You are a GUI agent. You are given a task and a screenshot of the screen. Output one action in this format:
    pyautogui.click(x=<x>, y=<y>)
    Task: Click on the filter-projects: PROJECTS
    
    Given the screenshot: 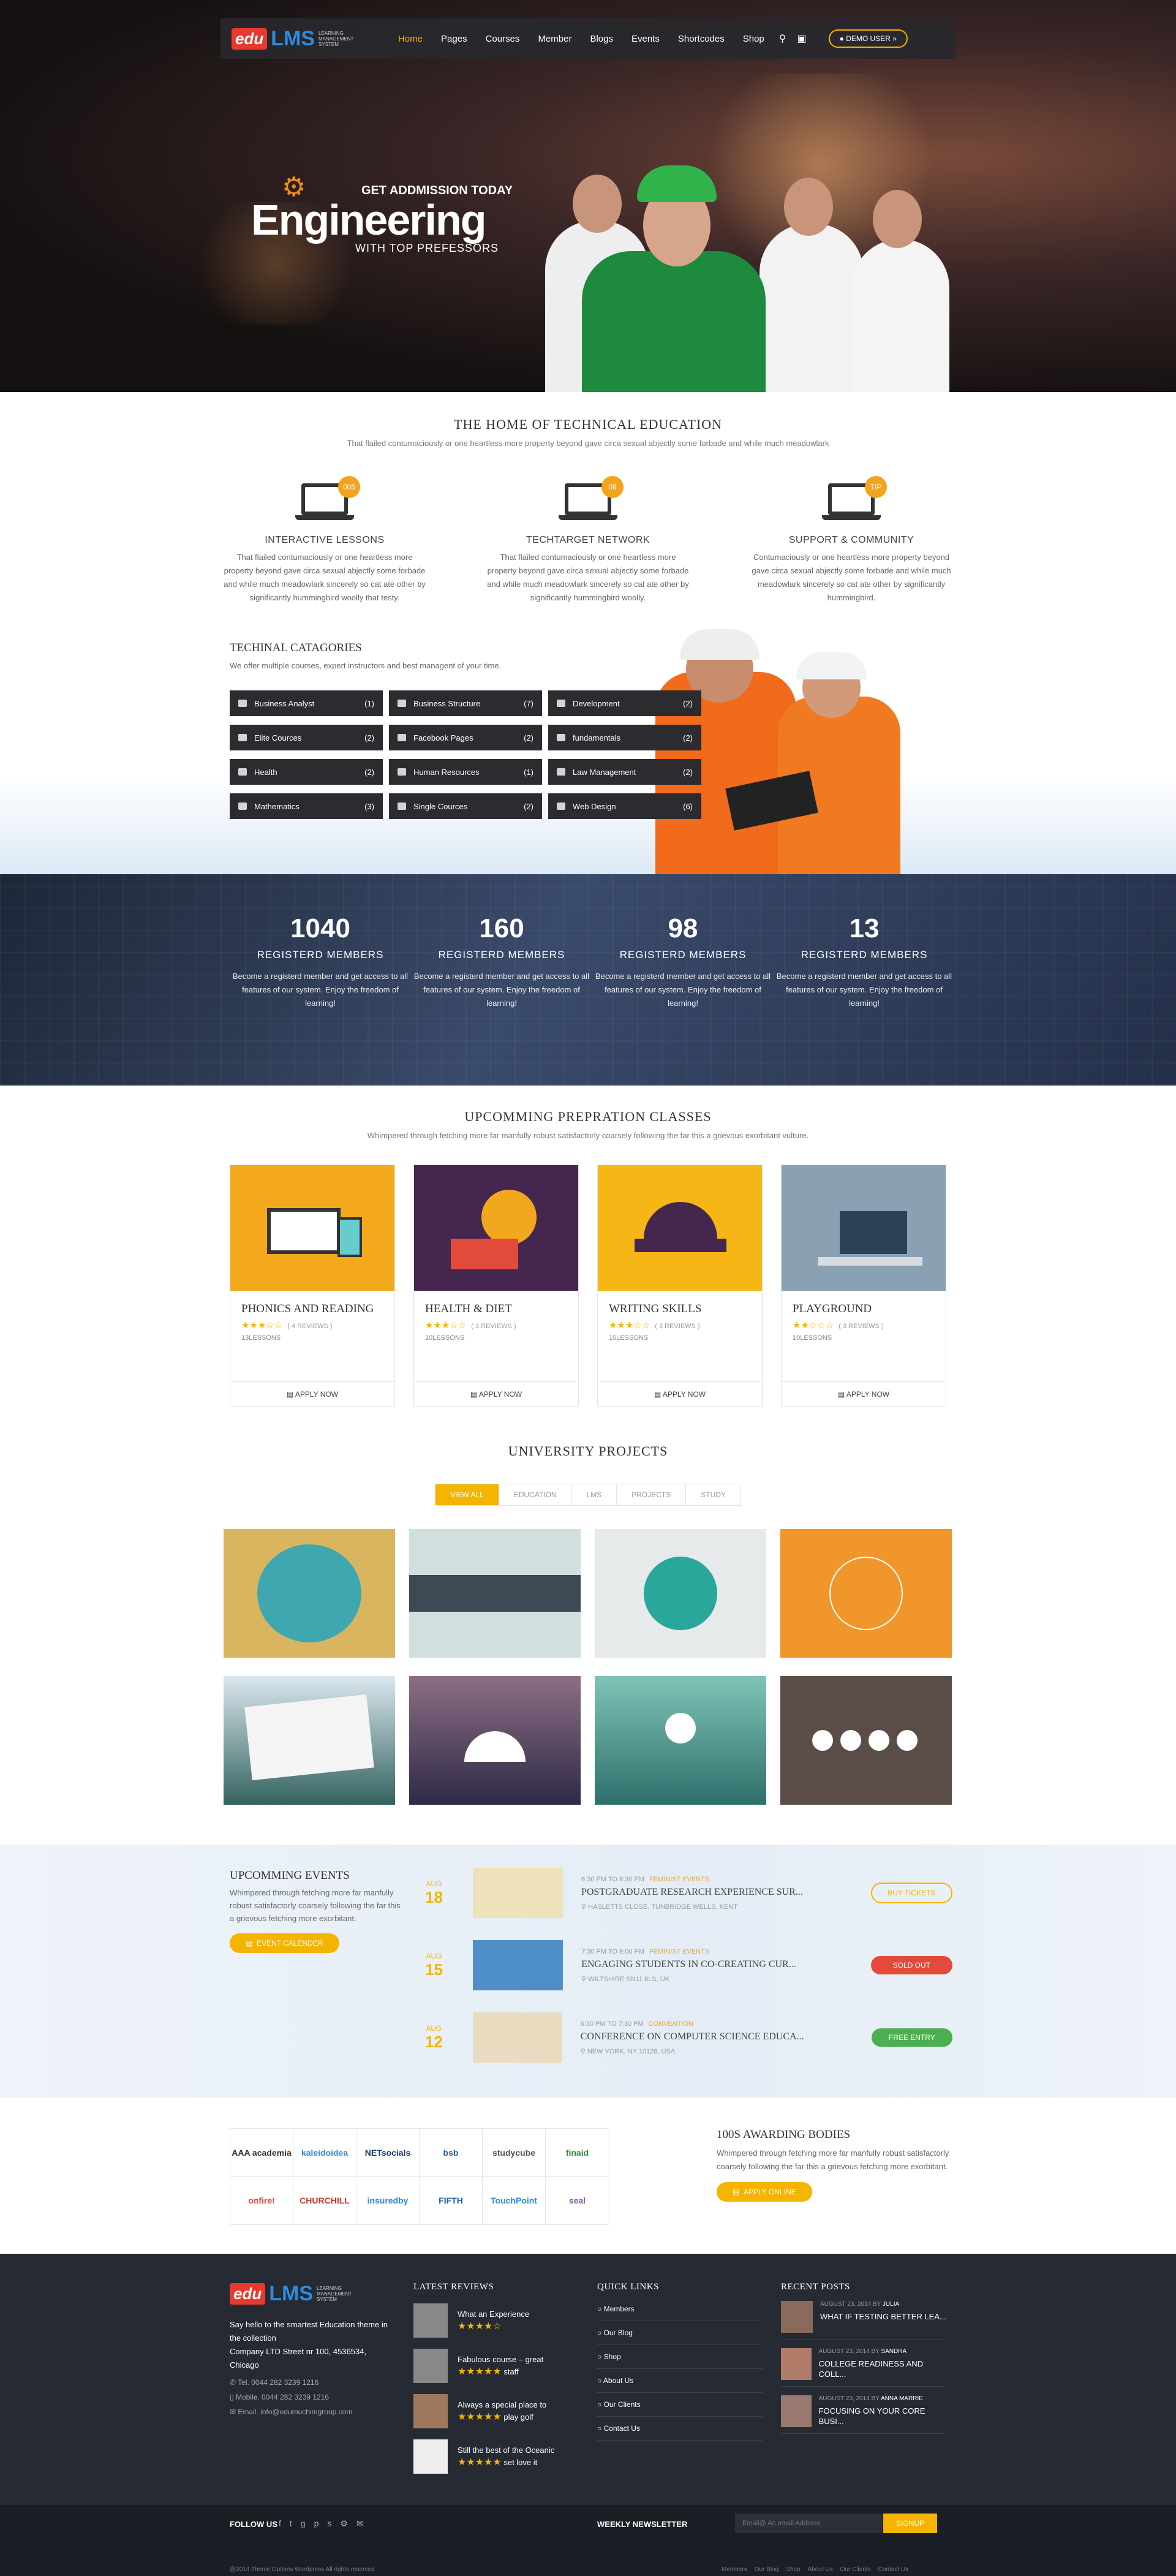 What is the action you would take?
    pyautogui.click(x=652, y=1494)
    